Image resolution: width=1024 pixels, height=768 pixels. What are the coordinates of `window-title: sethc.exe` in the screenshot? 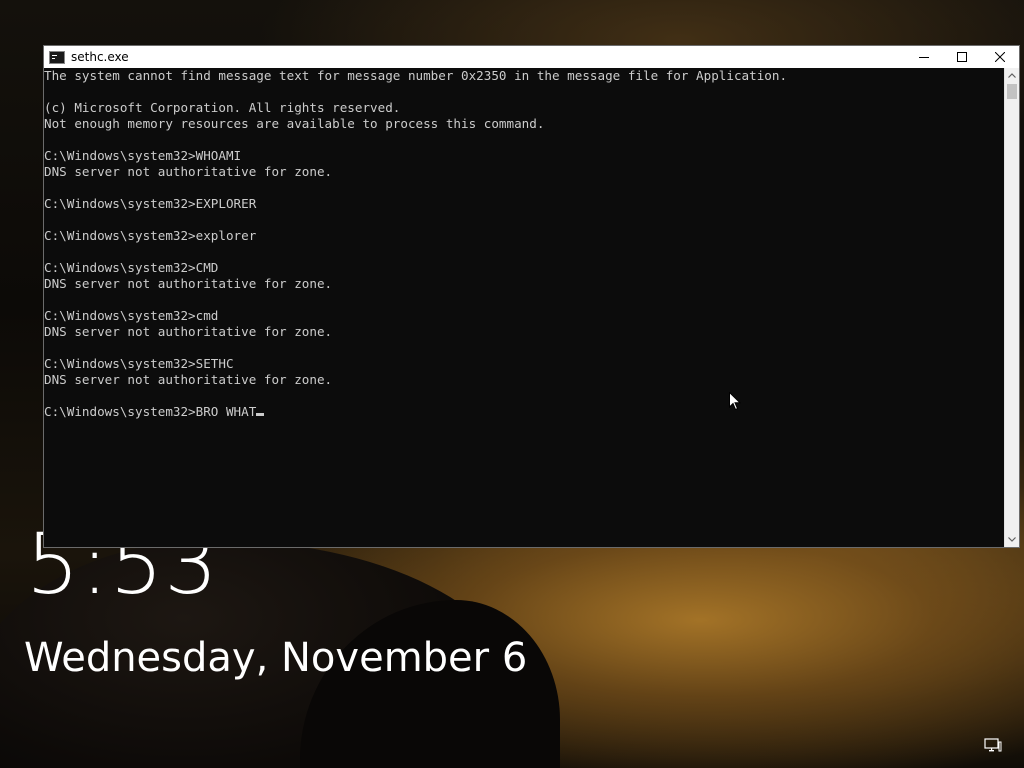 It's located at (100, 57).